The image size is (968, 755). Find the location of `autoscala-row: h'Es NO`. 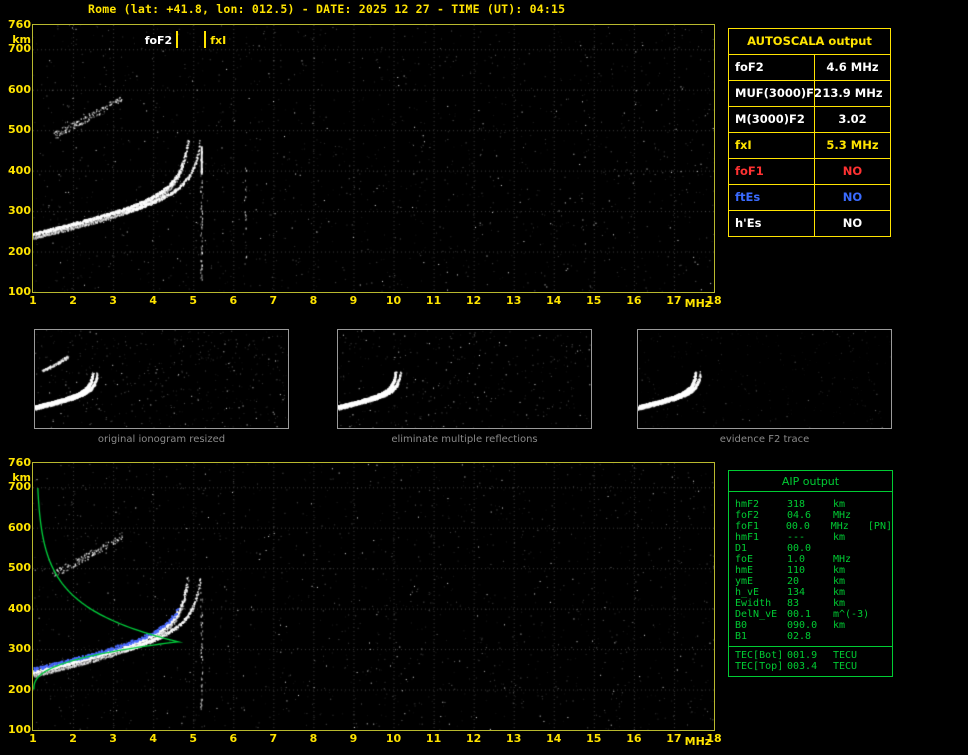

autoscala-row: h'Es NO is located at coordinates (809, 223).